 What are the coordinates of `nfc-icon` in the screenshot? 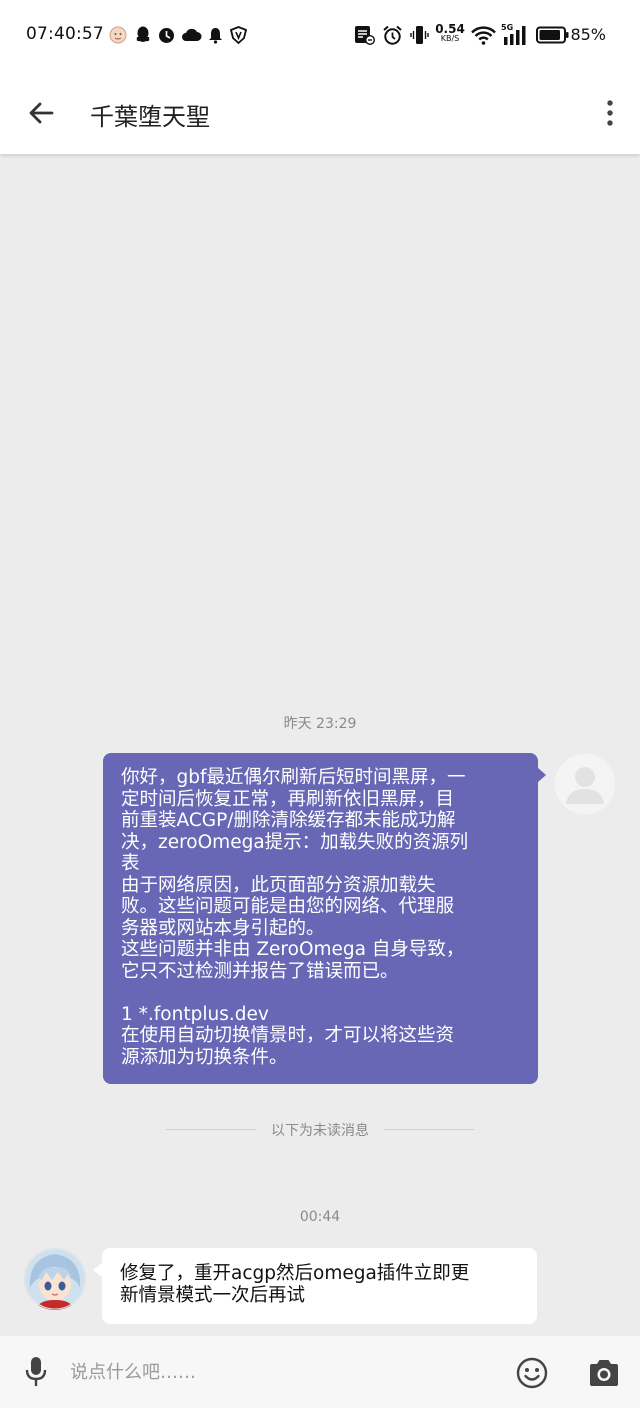 It's located at (364, 35).